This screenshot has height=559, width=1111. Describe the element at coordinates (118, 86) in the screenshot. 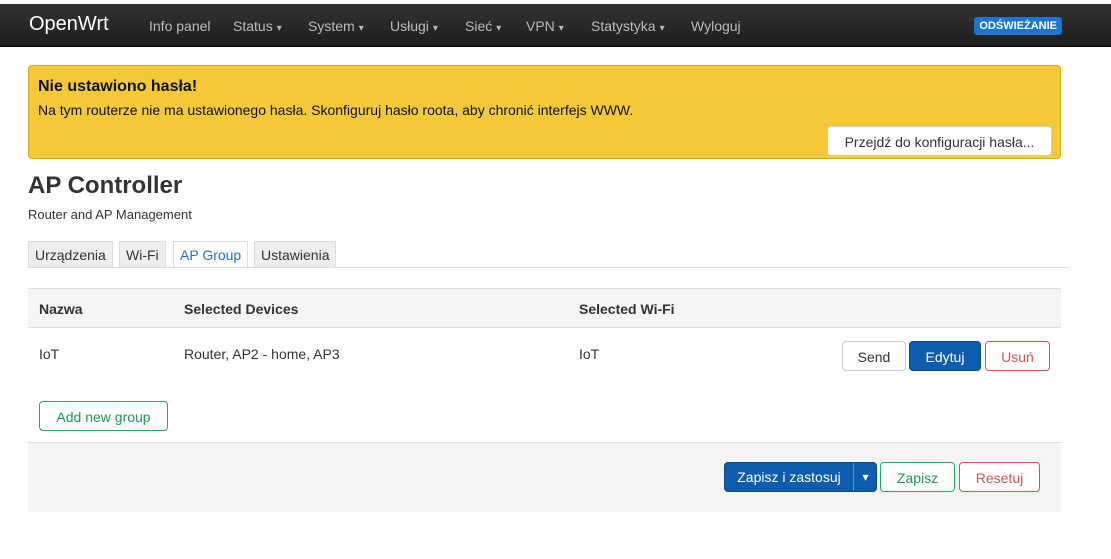

I see `alert-title: Nie ustawiono hasła!` at that location.